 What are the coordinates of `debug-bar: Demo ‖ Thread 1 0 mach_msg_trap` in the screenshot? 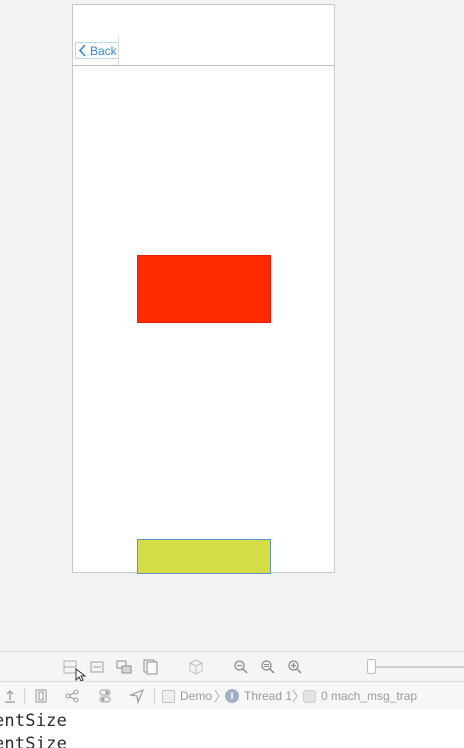 It's located at (232, 696).